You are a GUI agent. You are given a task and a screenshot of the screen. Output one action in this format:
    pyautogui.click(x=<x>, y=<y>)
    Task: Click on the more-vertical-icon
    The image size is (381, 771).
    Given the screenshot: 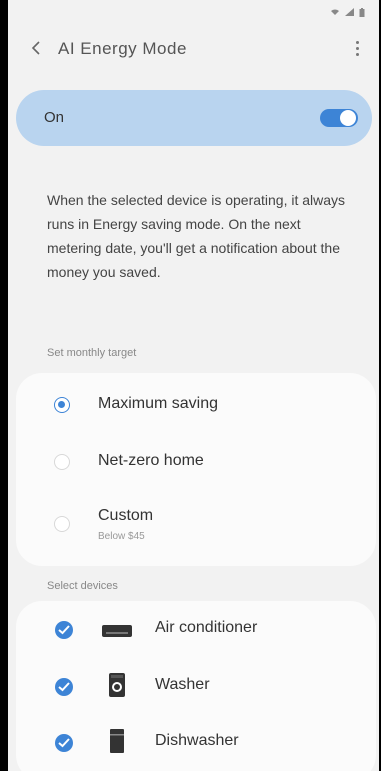 What is the action you would take?
    pyautogui.click(x=357, y=48)
    